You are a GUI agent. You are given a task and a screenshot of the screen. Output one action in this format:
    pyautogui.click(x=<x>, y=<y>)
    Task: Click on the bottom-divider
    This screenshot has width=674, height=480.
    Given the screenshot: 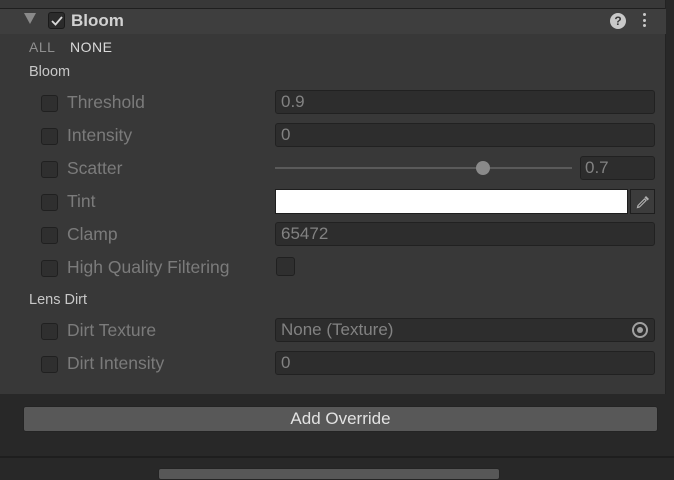 What is the action you would take?
    pyautogui.click(x=337, y=457)
    